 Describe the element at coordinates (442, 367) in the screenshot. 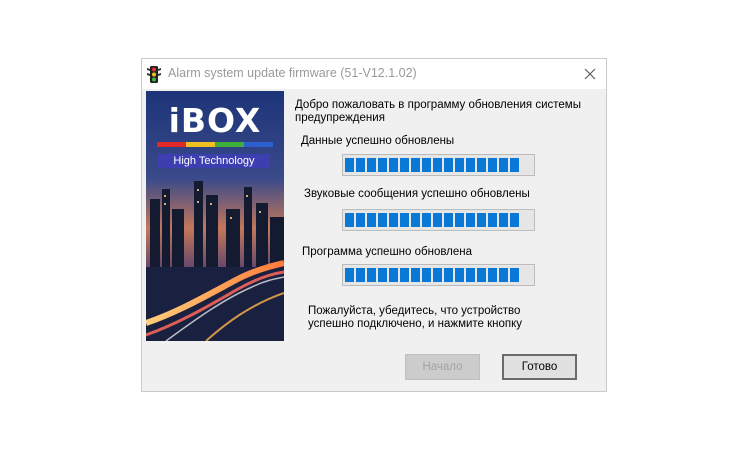

I see `start-button: Начало` at that location.